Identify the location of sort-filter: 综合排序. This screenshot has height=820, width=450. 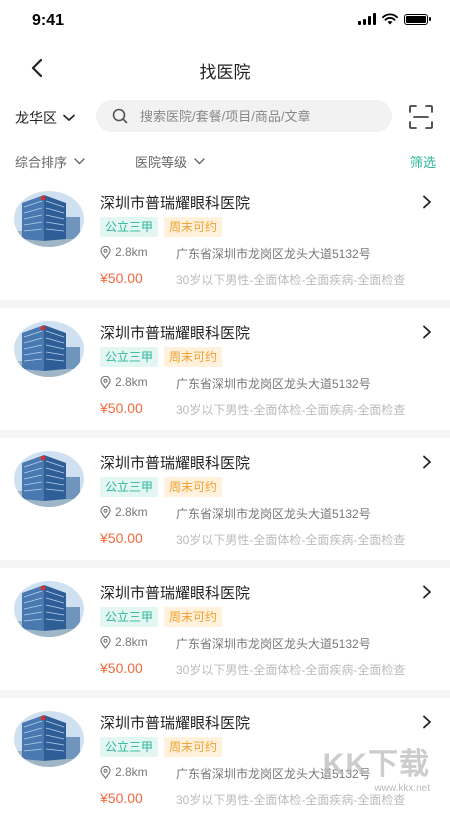
(50, 161).